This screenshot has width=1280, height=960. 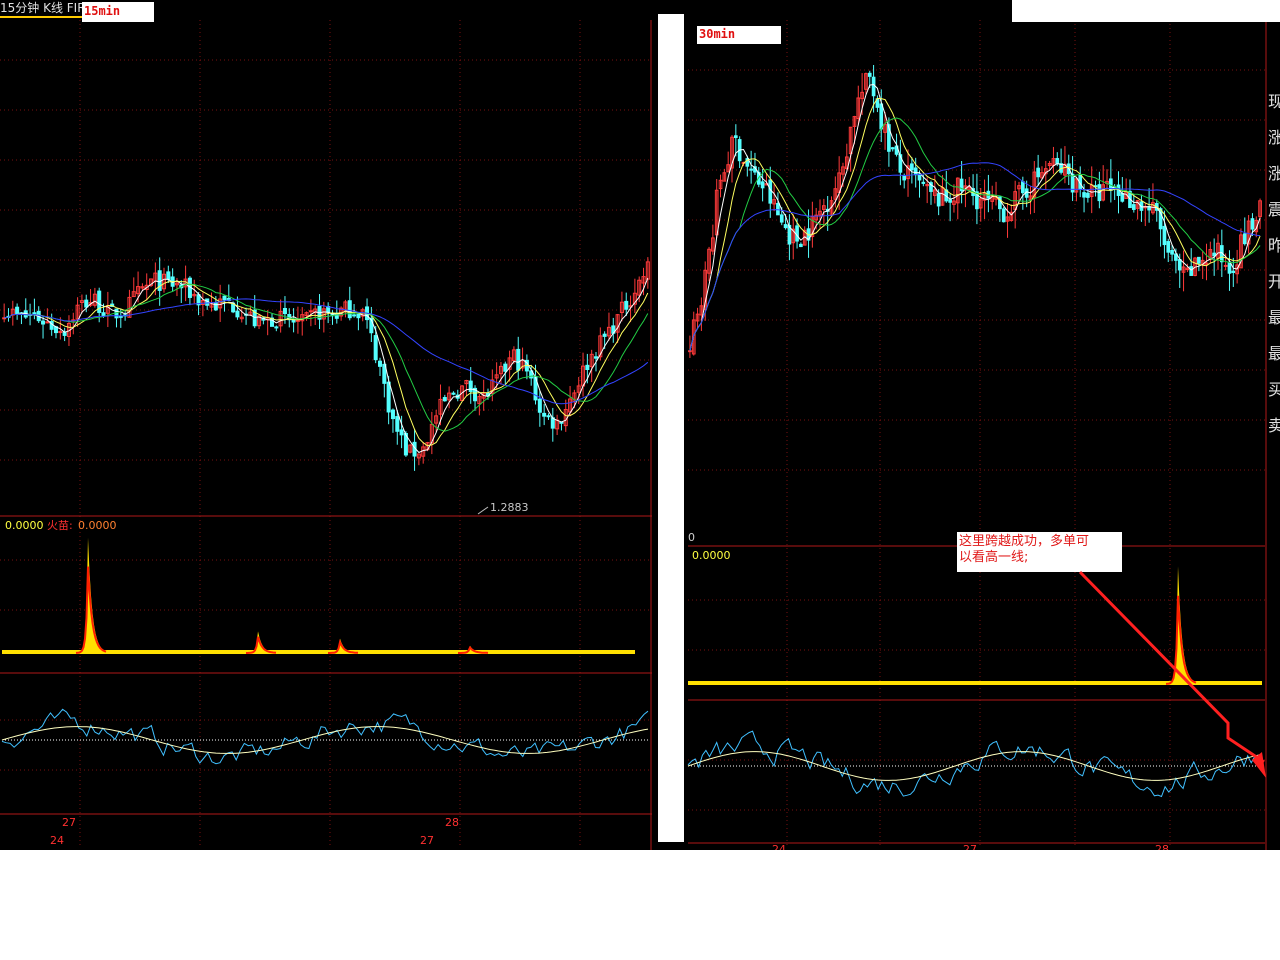 I want to click on right-date-tick-1: 24, so click(x=779, y=846).